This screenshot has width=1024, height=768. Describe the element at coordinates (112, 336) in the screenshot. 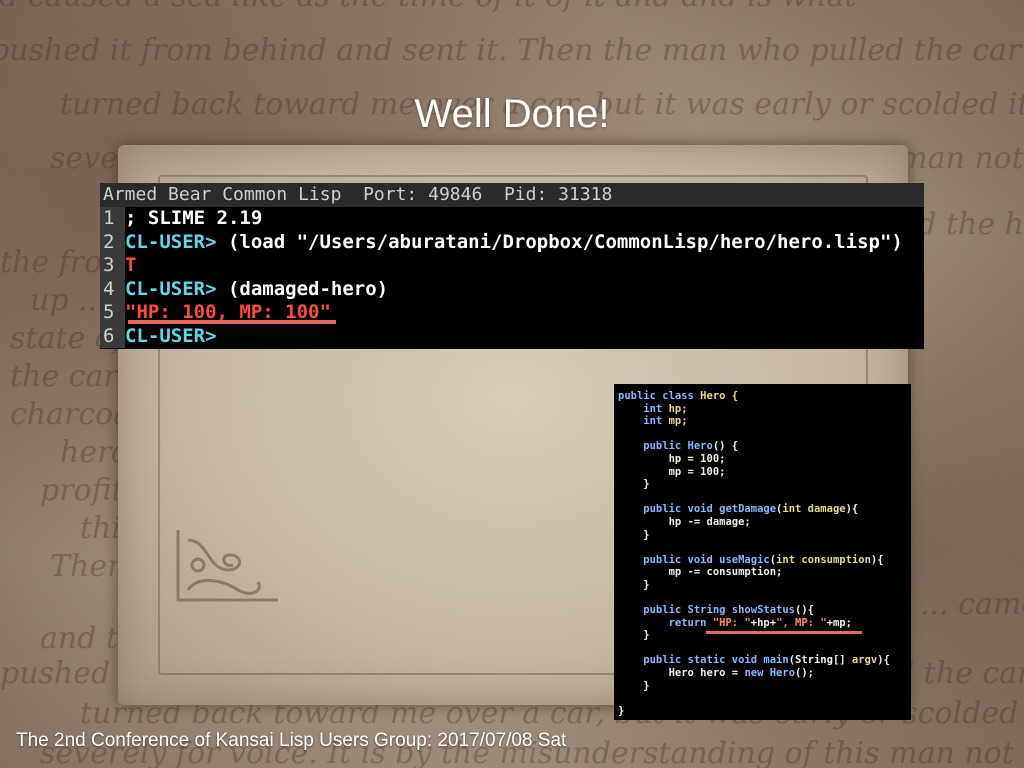

I see `line-number: 6` at that location.